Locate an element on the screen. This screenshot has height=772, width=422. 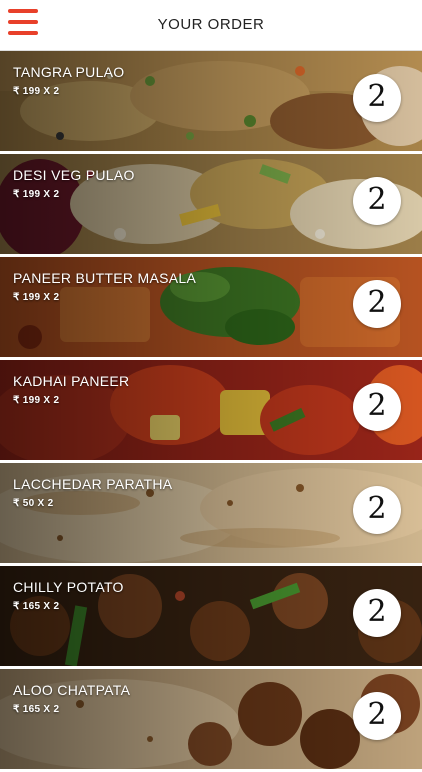
order-item-lacchedar-paratha: LACCHEDAR PARATHA ₹ 50 X 2 2 is located at coordinates (211, 513).